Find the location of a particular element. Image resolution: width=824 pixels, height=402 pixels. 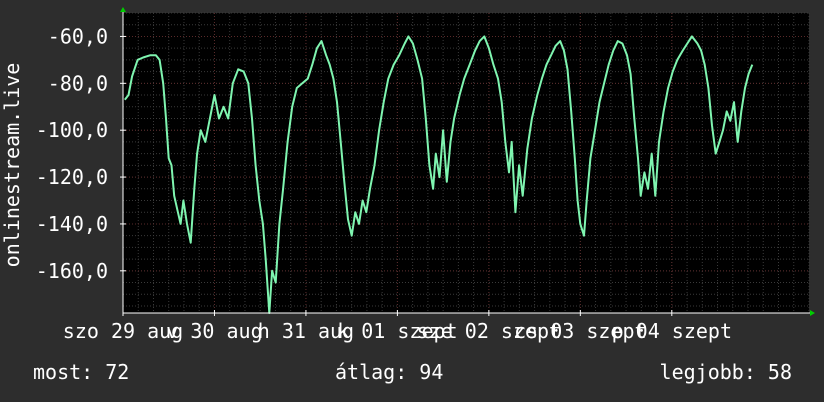

y-axis-arrow is located at coordinates (123, 9).